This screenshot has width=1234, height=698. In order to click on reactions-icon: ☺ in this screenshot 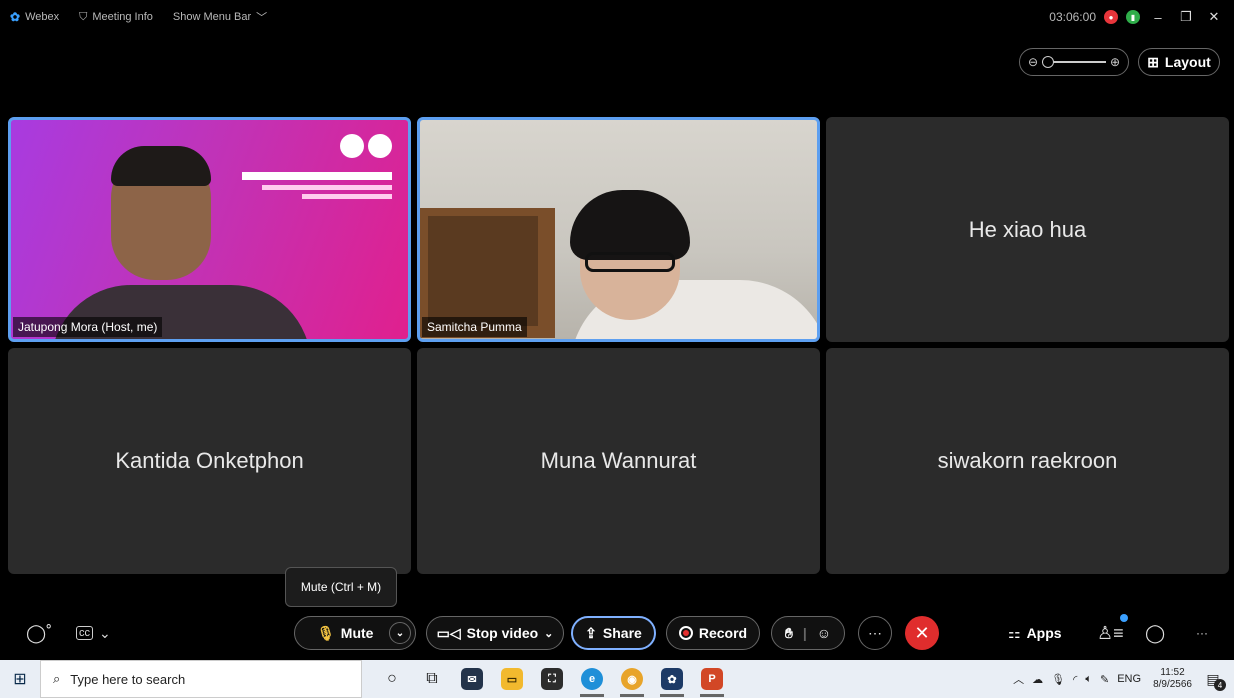, I will do `click(824, 633)`.